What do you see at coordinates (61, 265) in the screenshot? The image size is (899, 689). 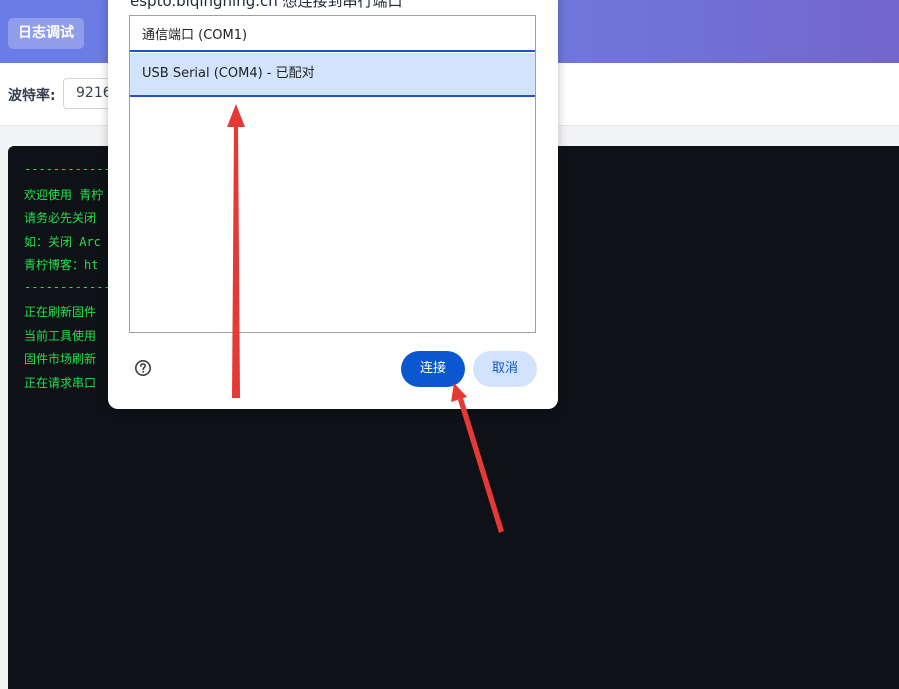 I see `terminal-line: 青柠博客：ht` at bounding box center [61, 265].